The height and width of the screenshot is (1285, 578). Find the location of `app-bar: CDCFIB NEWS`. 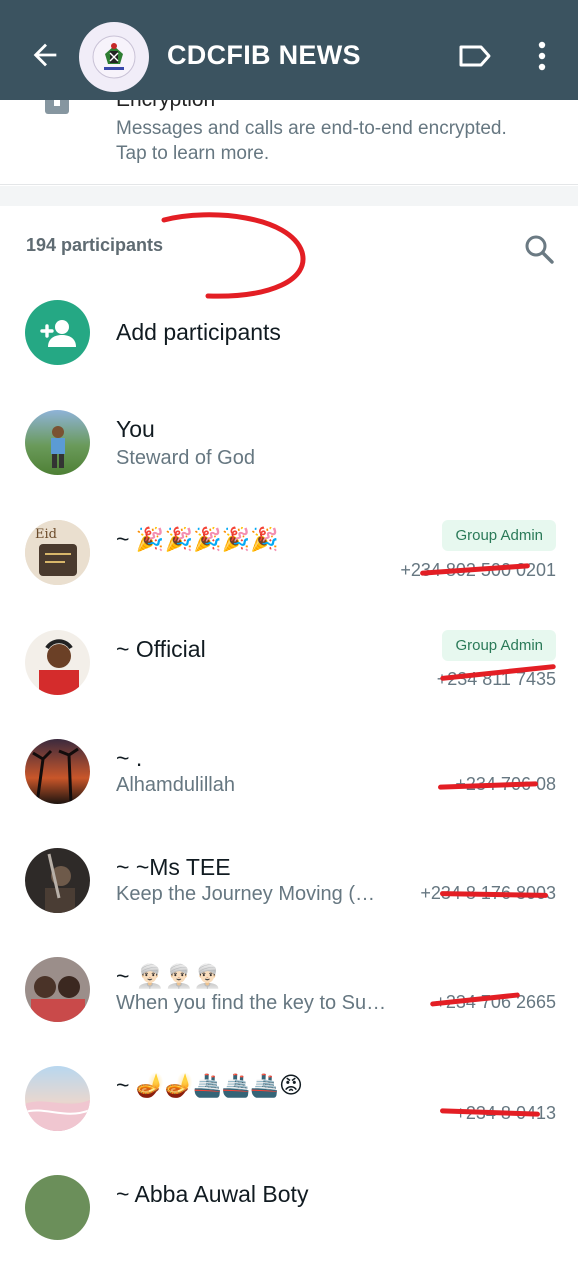

app-bar: CDCFIB NEWS is located at coordinates (289, 50).